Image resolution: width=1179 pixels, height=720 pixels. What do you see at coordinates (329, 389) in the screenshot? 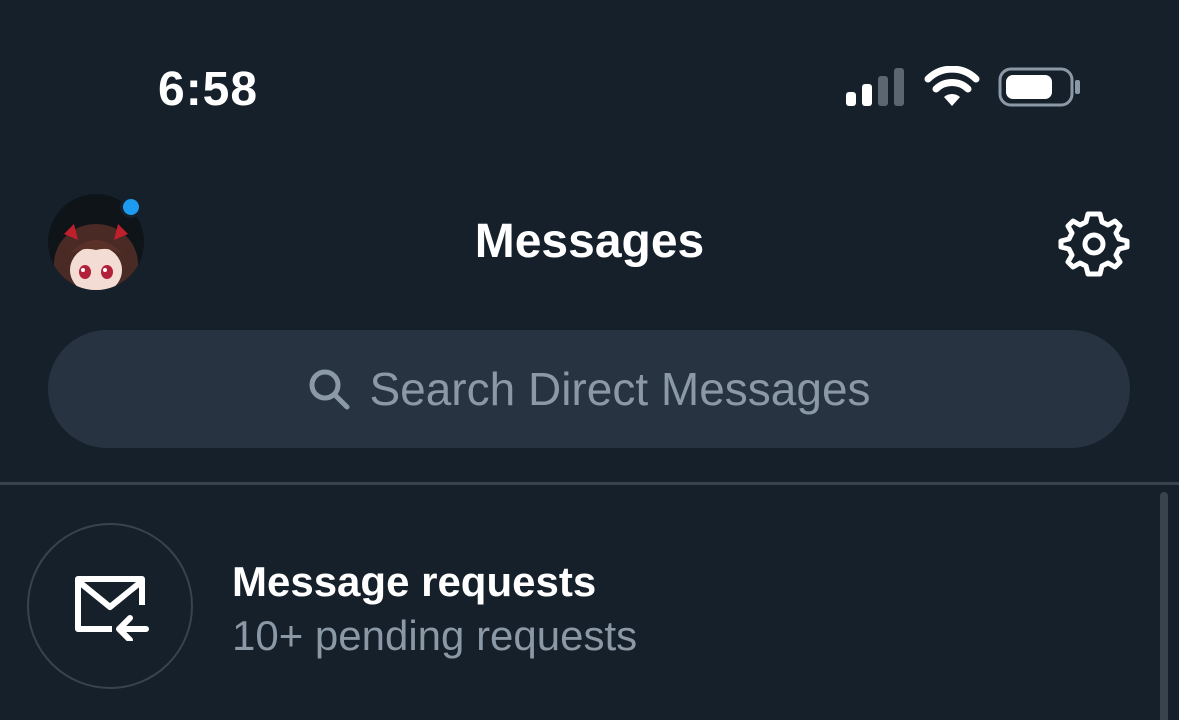
I see `search-icon` at bounding box center [329, 389].